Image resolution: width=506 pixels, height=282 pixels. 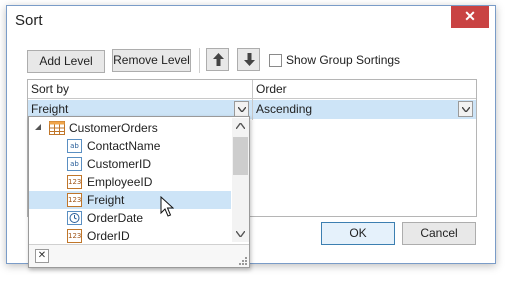 I want to click on mouse-cursor-icon, so click(x=167, y=206).